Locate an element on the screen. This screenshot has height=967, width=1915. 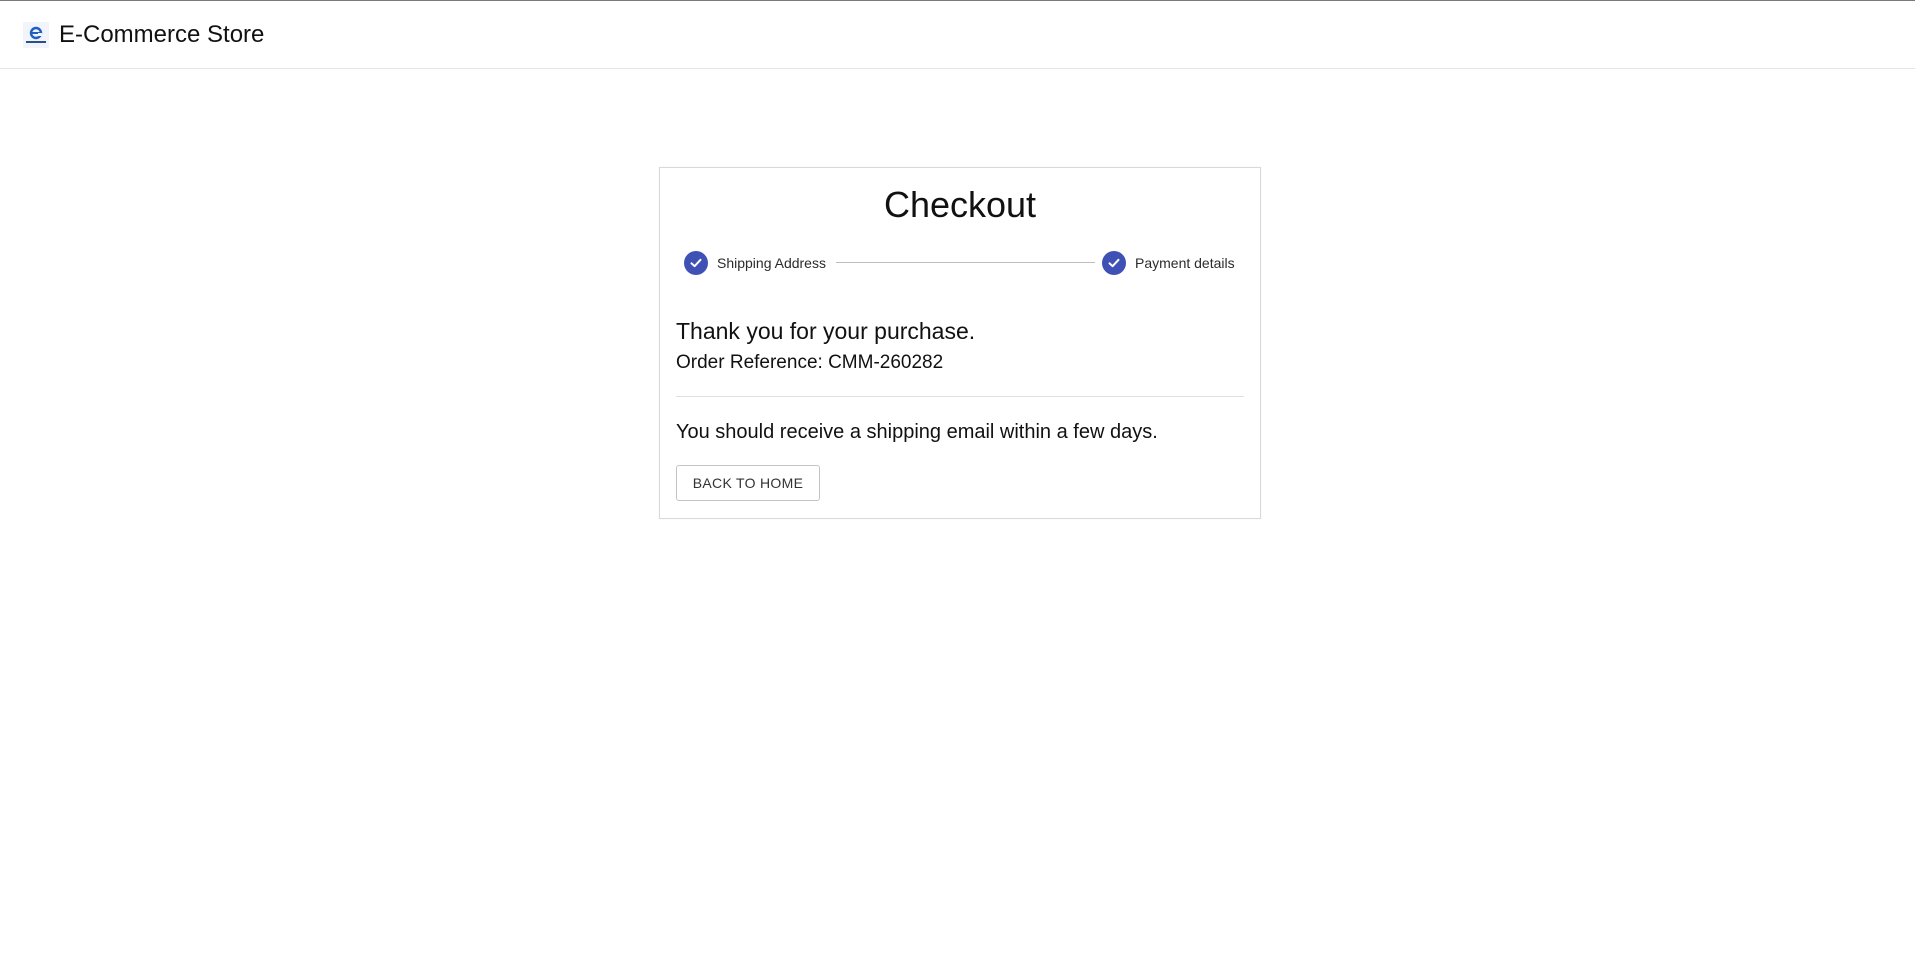
step-label-shipping-address: Shipping Address is located at coordinates (771, 263).